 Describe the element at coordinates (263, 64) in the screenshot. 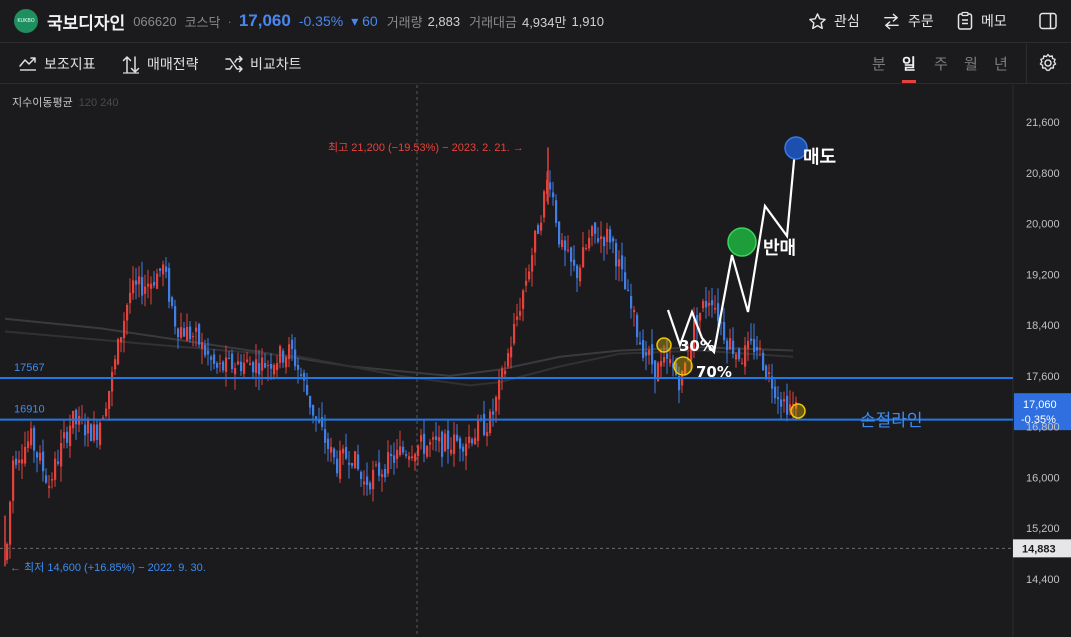

I see `compare-button: 비교차트` at that location.